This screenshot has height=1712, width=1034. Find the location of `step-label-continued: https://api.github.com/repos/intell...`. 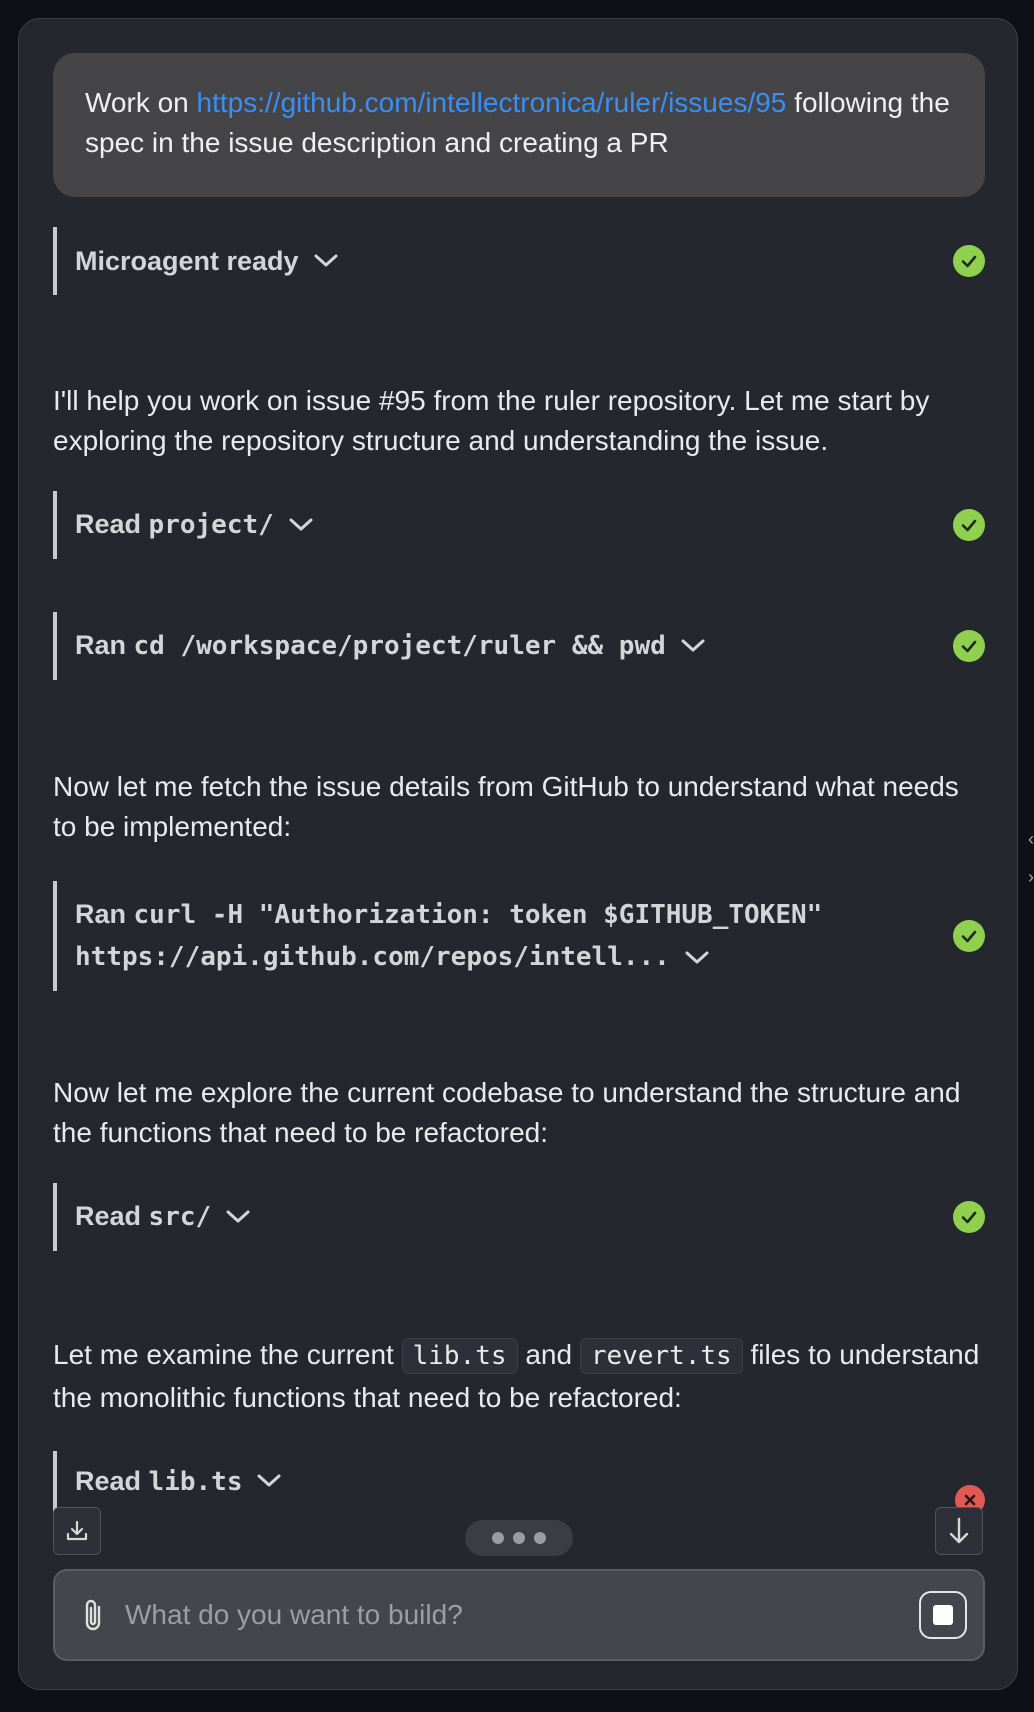

step-label-continued: https://api.github.com/repos/intell... is located at coordinates (372, 957).